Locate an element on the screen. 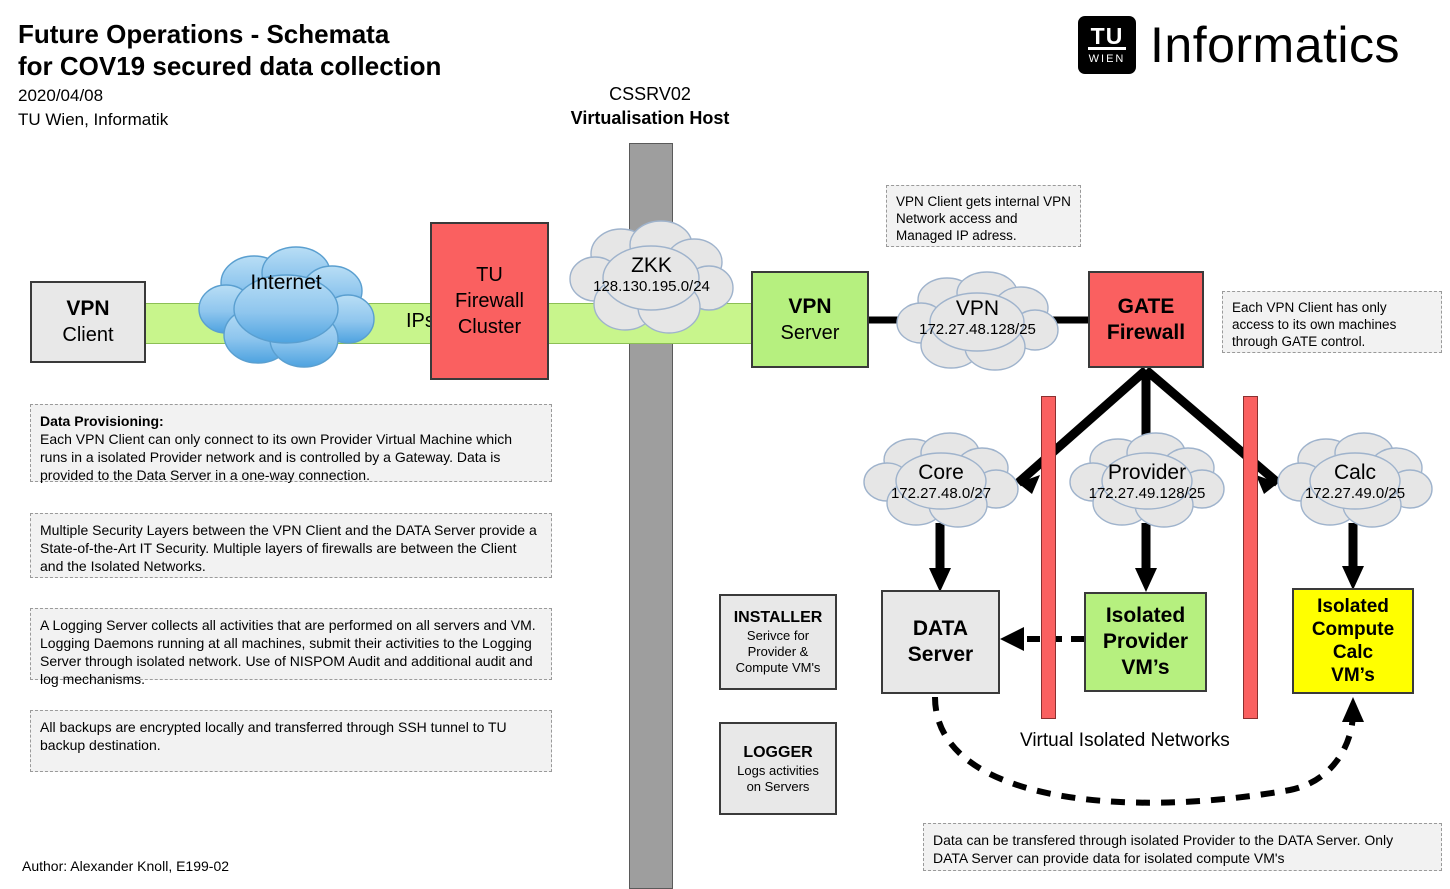 The height and width of the screenshot is (889, 1450). cloud-core: Core 172.27.48.0/27 is located at coordinates (941, 482).